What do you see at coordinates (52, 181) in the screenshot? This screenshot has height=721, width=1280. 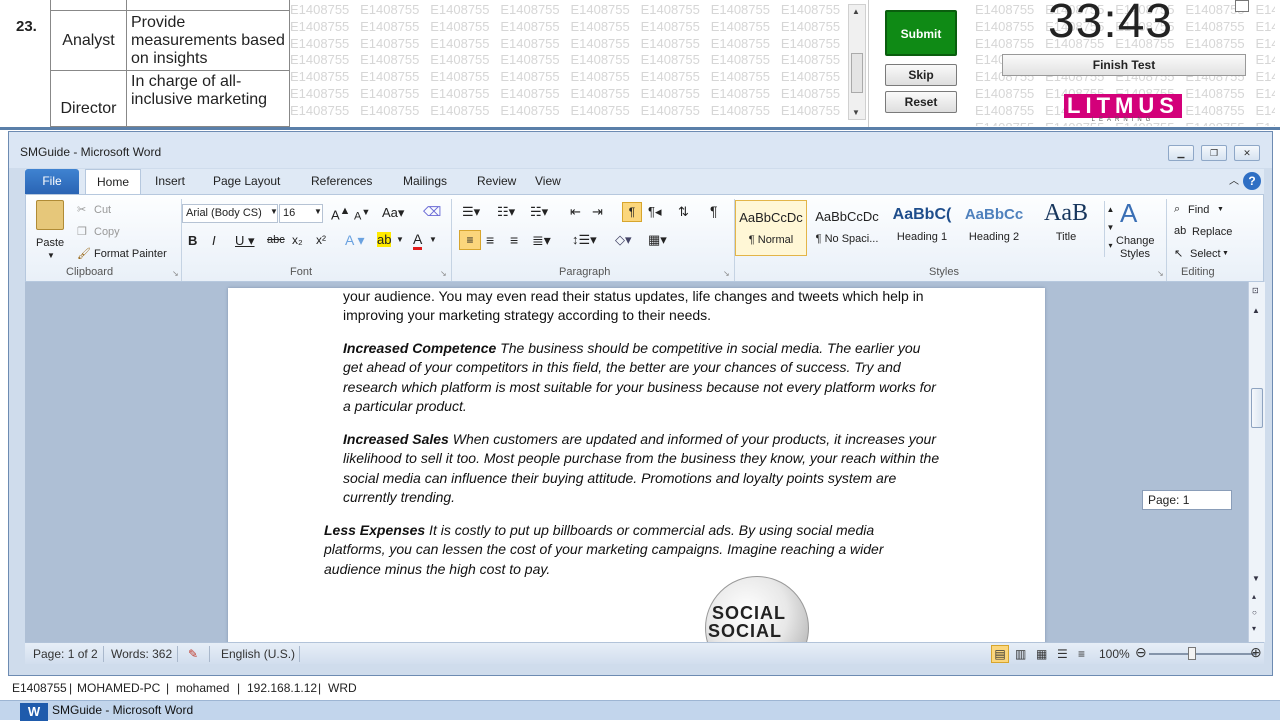 I see `tab-file: File` at bounding box center [52, 181].